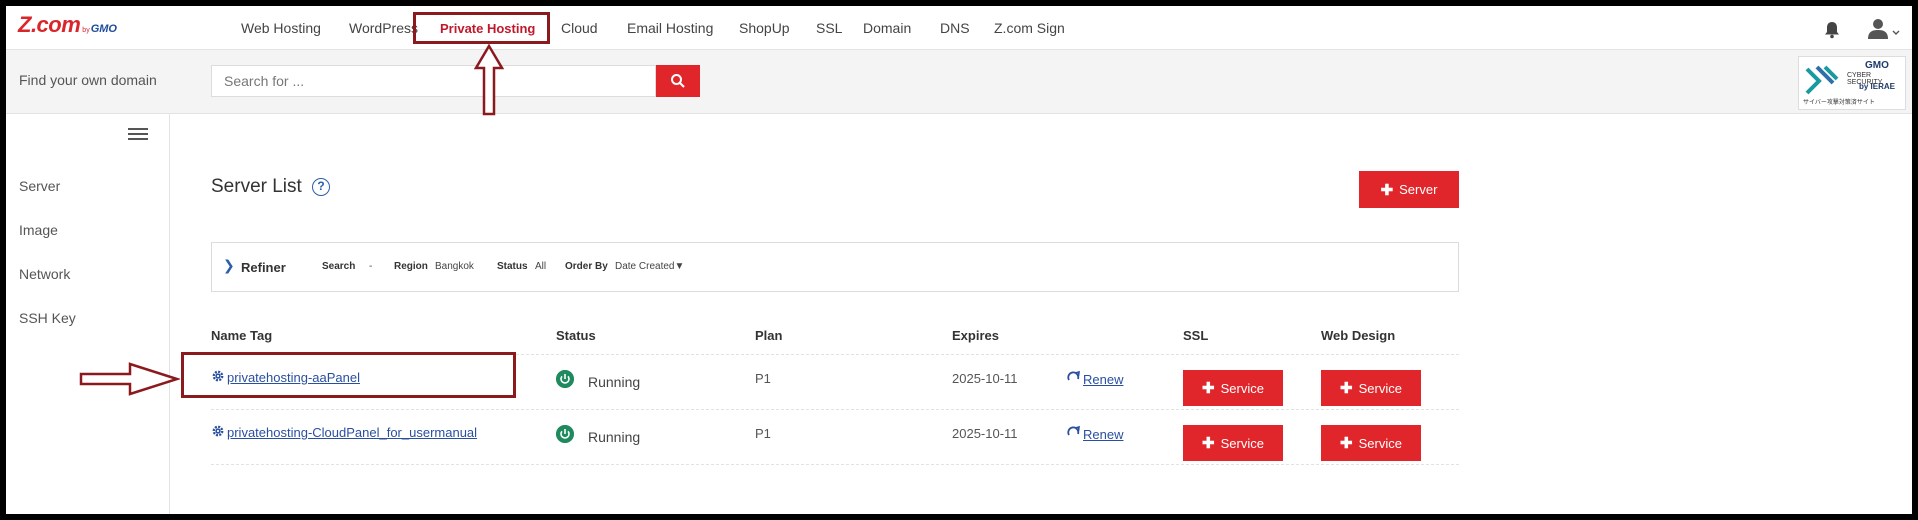 This screenshot has height=520, width=1918. I want to click on sidebar-item-network: Network, so click(44, 274).